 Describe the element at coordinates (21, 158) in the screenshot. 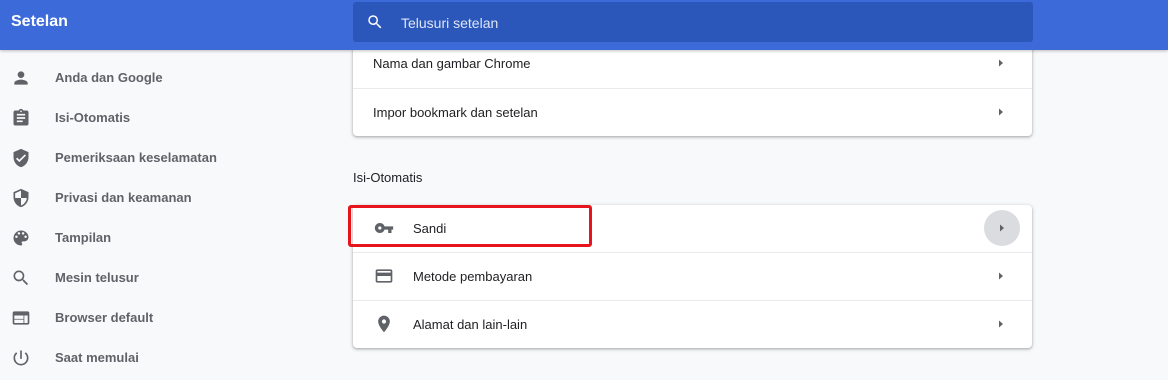

I see `shield-check-icon` at that location.